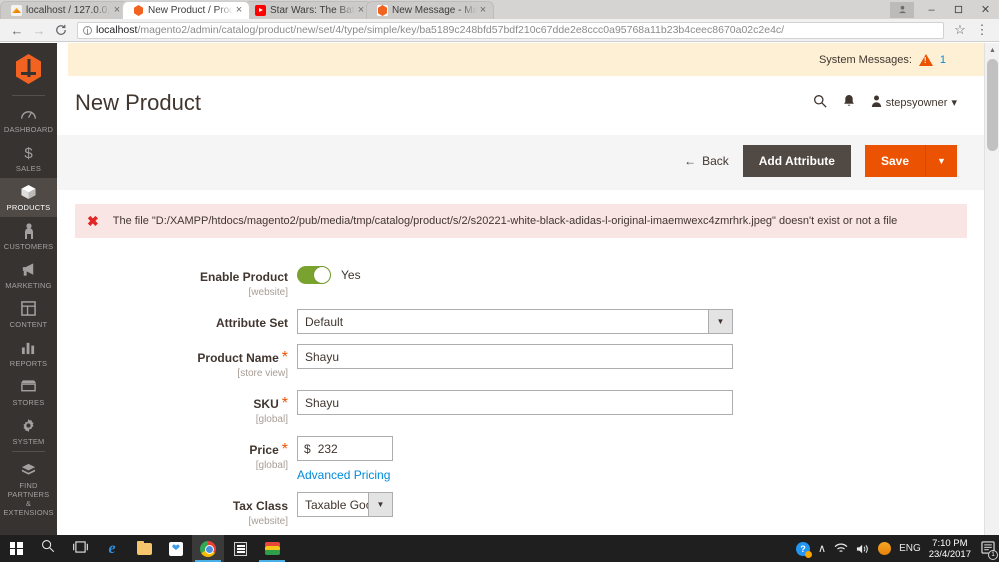 This screenshot has width=999, height=562. I want to click on tax-class-select: Taxable Goods ▼, so click(345, 504).